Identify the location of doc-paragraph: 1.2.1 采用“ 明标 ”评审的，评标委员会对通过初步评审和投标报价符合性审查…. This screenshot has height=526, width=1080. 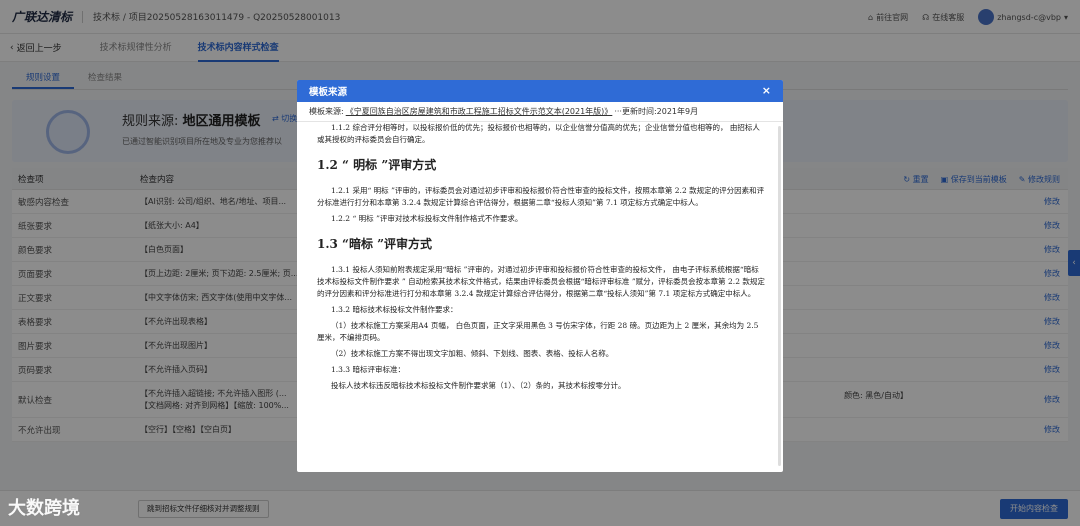
(541, 196).